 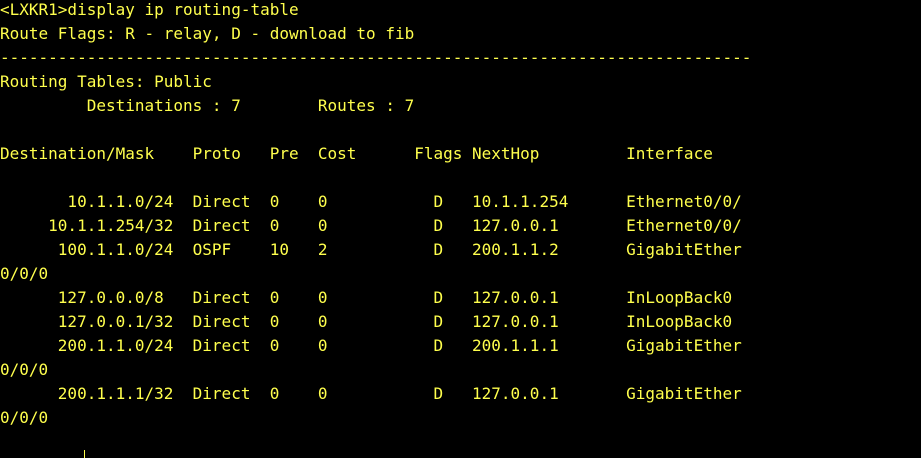 I want to click on text-cursor, so click(x=84, y=454).